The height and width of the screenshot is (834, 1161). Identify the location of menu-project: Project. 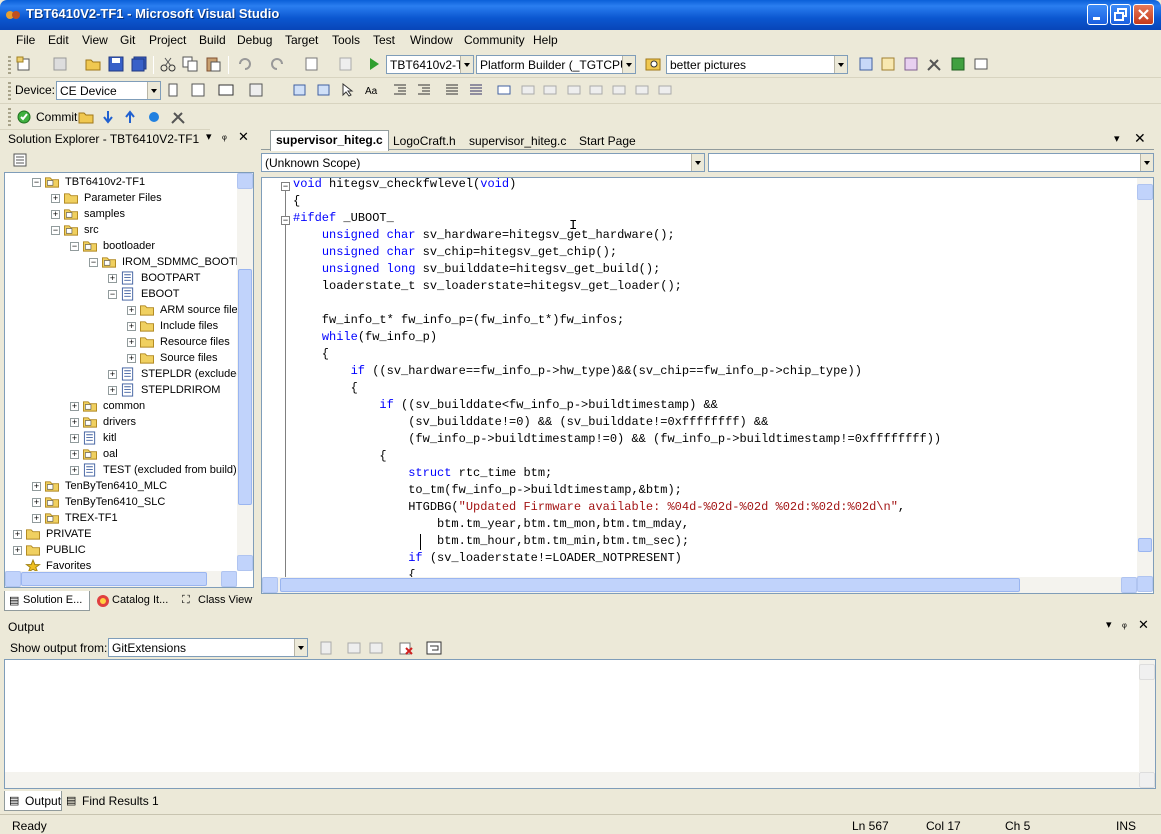
(167, 40).